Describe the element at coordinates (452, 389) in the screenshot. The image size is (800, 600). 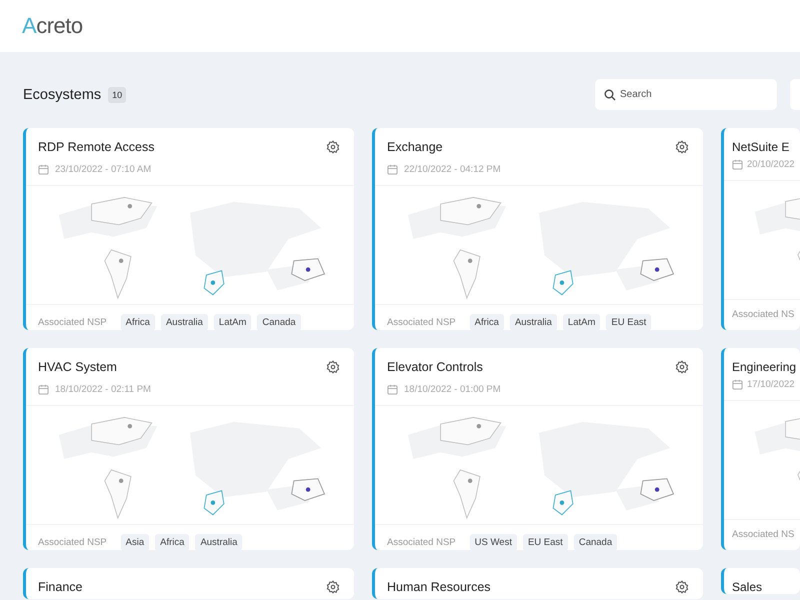
I see `card-date: 18/10/2022 - 01:00 PM` at that location.